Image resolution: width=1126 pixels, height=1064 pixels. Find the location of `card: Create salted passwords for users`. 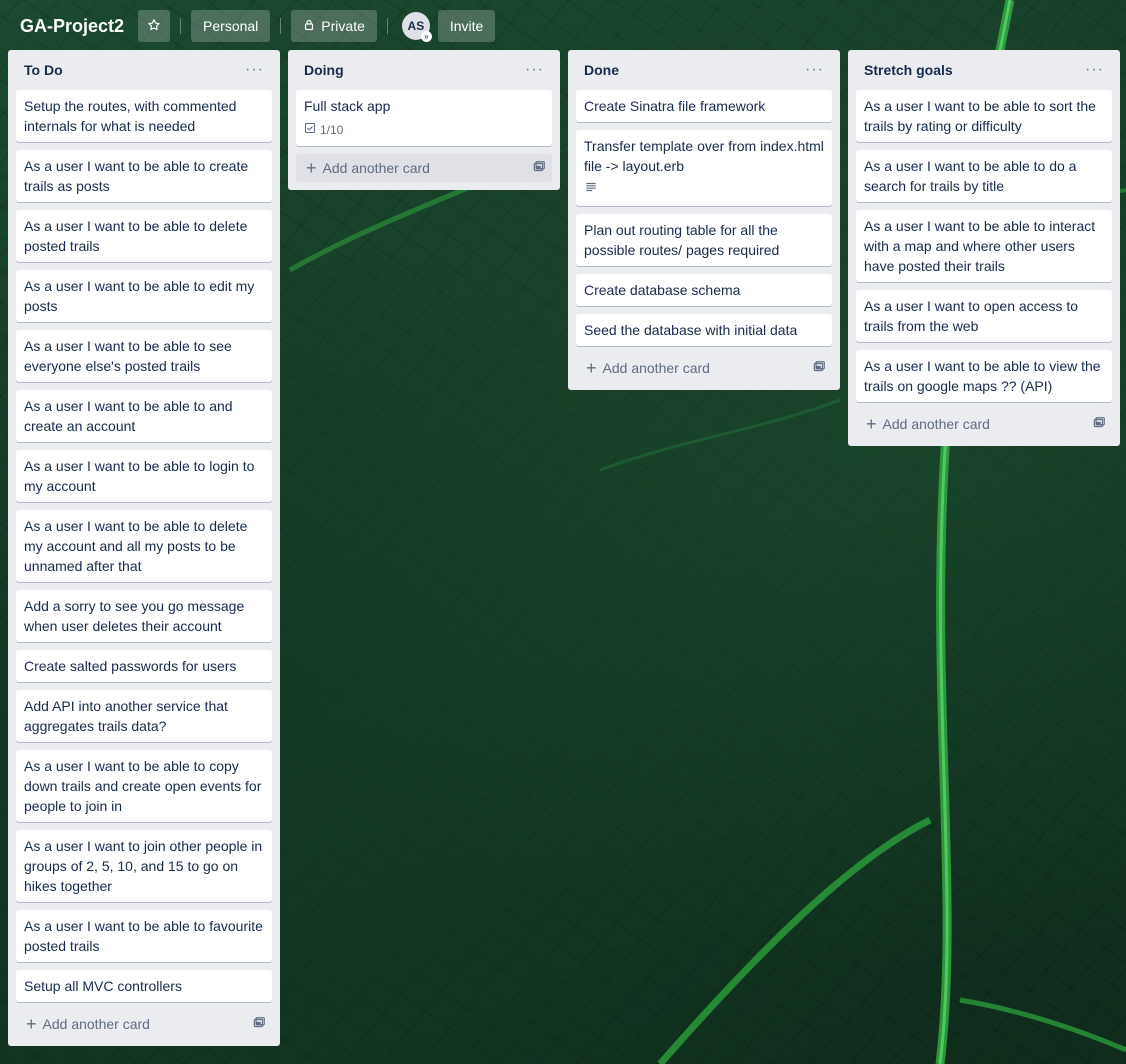

card: Create salted passwords for users is located at coordinates (144, 666).